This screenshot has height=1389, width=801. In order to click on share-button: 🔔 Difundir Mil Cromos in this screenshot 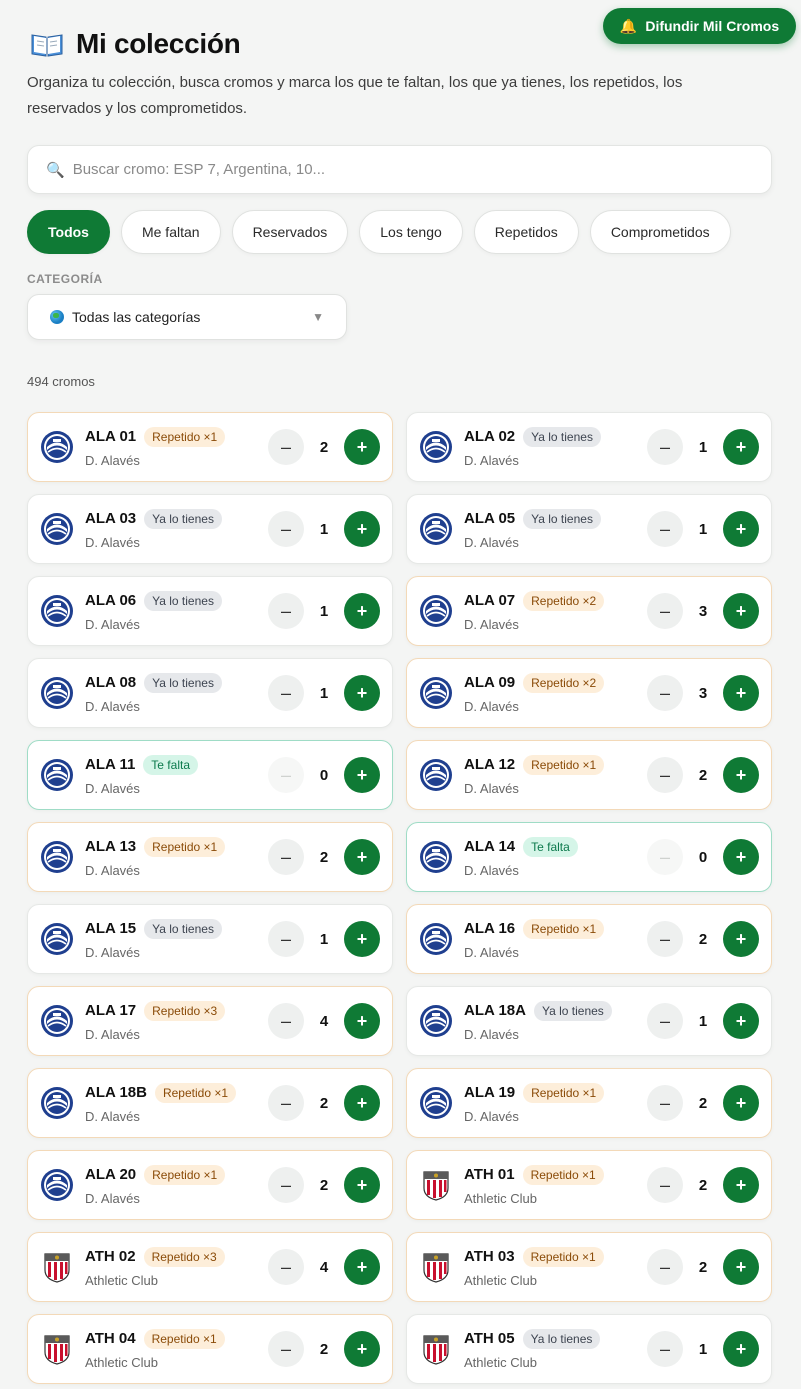, I will do `click(699, 26)`.